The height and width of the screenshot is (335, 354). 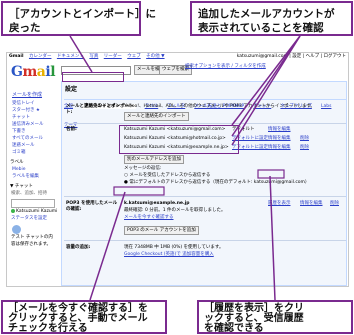 What do you see at coordinates (279, 204) in the screenshot?
I see `view-history-link: 履歴を表示` at bounding box center [279, 204].